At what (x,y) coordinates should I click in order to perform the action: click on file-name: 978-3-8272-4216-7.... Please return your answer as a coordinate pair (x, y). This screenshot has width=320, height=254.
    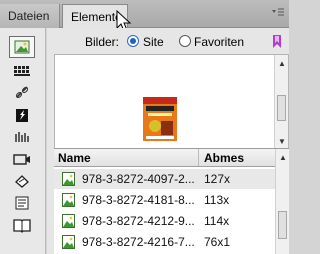
    Looking at the image, I should click on (138, 242).